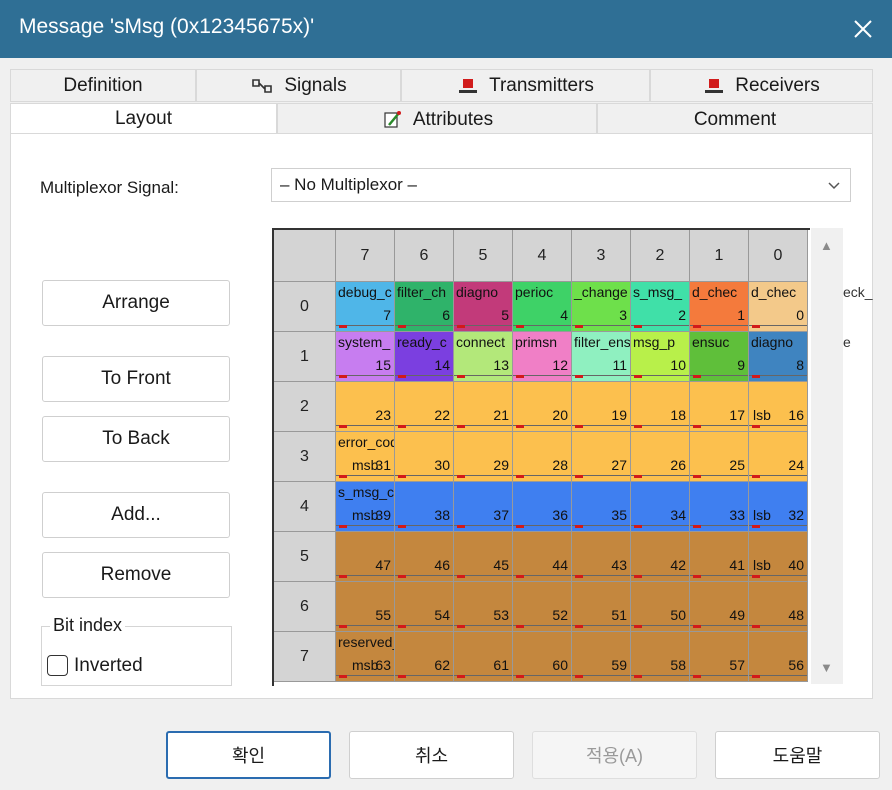 Image resolution: width=892 pixels, height=790 pixels. What do you see at coordinates (365, 407) in the screenshot?
I see `bit-cell: 23` at bounding box center [365, 407].